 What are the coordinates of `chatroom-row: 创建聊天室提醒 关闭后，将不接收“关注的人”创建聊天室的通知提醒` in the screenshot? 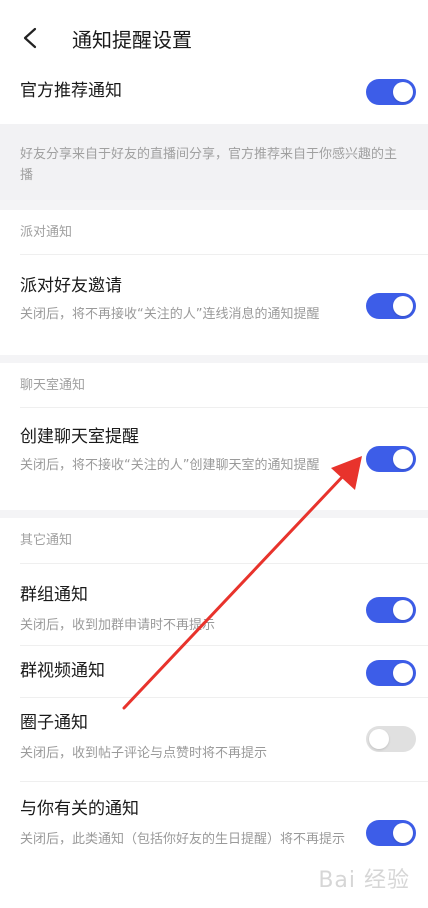 It's located at (214, 459).